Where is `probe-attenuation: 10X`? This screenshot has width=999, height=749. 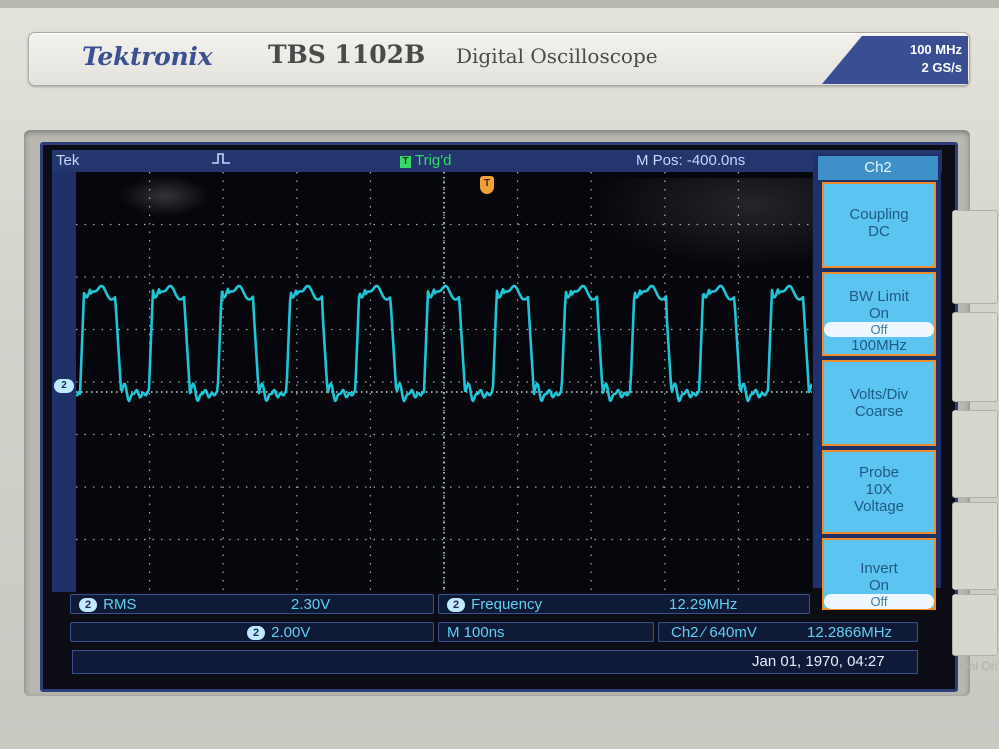
probe-attenuation: 10X is located at coordinates (879, 489).